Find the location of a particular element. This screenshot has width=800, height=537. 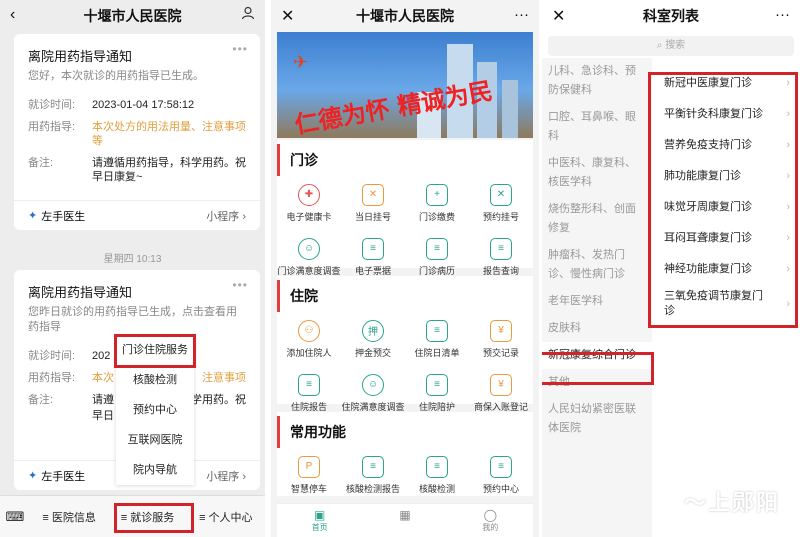

grid-item-prepay-record: ¥ 预交记录 is located at coordinates (501, 339).